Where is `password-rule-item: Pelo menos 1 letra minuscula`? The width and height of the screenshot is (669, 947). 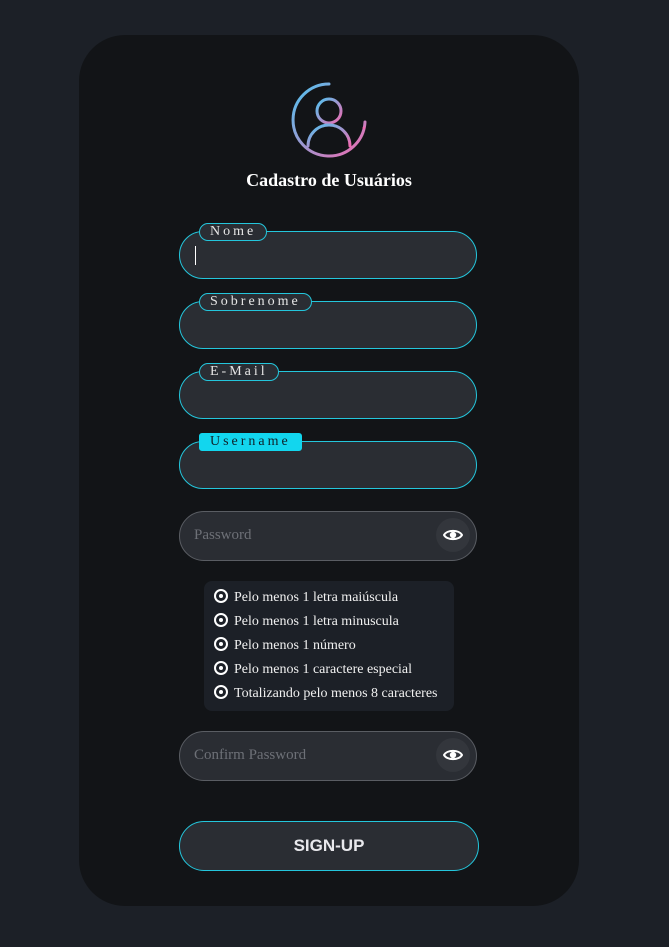 password-rule-item: Pelo menos 1 letra minuscula is located at coordinates (306, 622).